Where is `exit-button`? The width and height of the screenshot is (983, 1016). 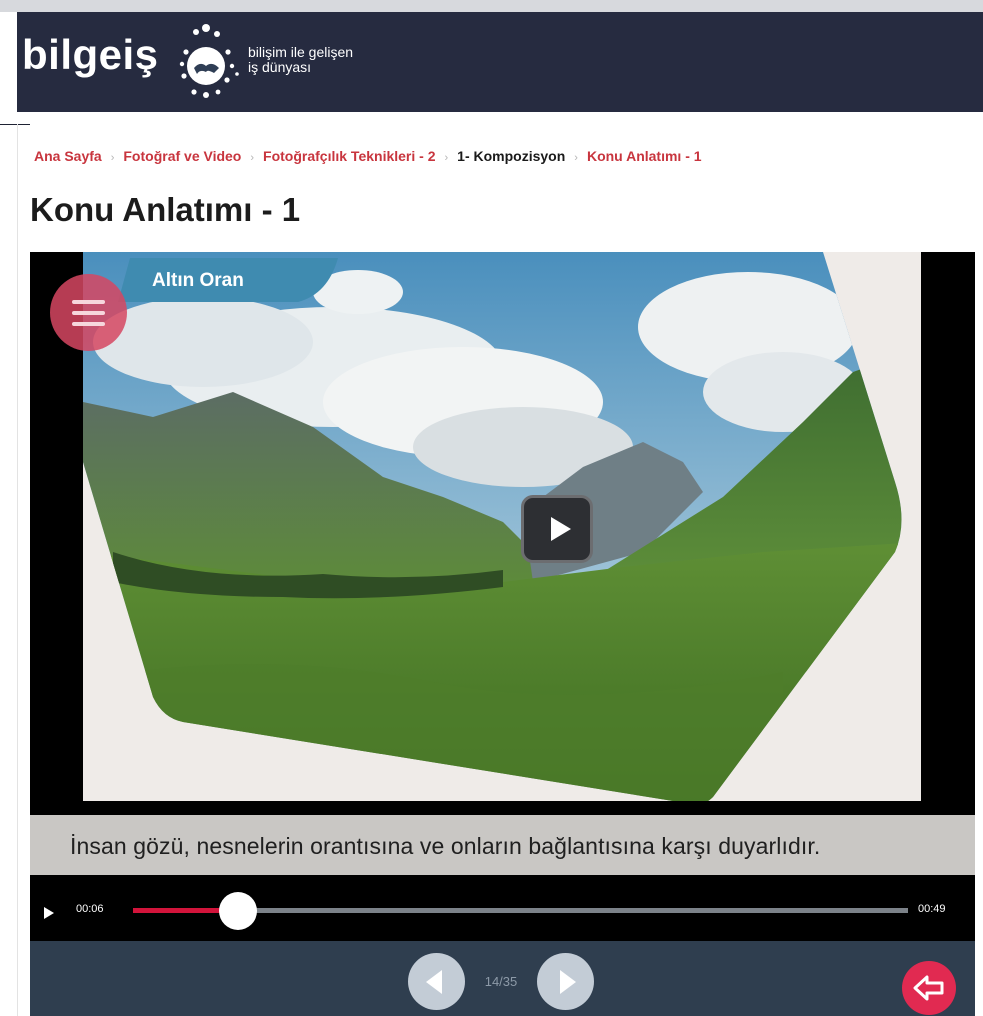
exit-button is located at coordinates (929, 988).